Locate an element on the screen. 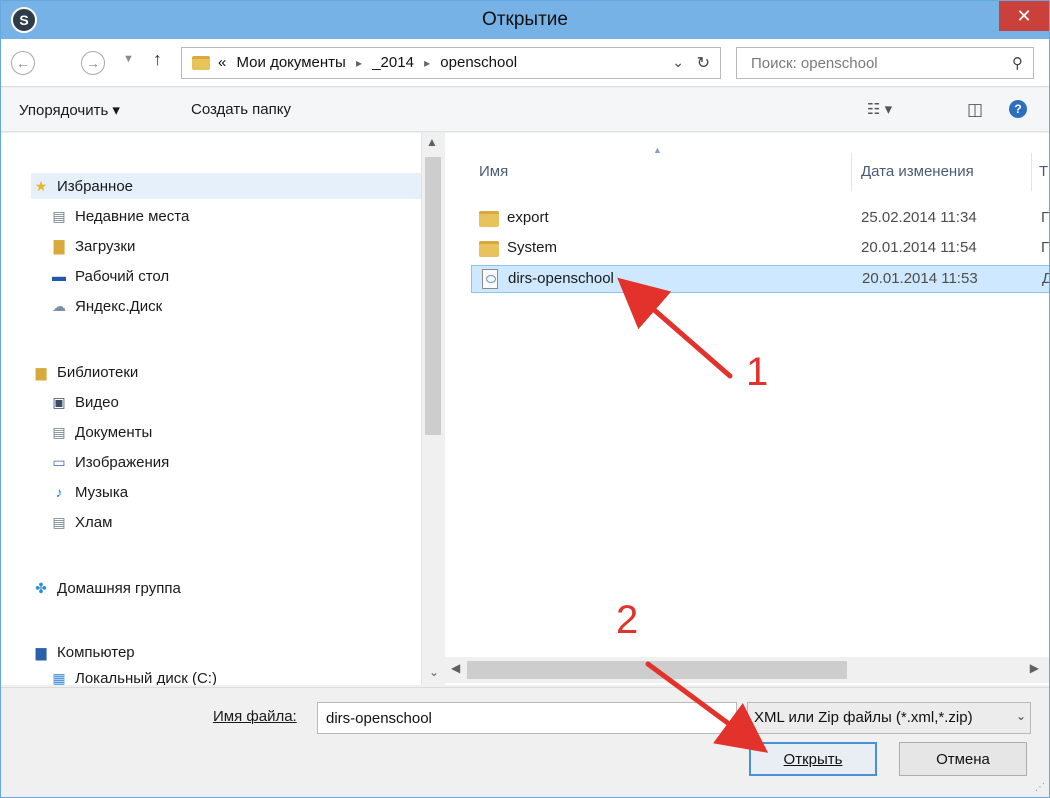 Image resolution: width=1050 pixels, height=798 pixels. sidebar-item-label: Документы is located at coordinates (114, 432).